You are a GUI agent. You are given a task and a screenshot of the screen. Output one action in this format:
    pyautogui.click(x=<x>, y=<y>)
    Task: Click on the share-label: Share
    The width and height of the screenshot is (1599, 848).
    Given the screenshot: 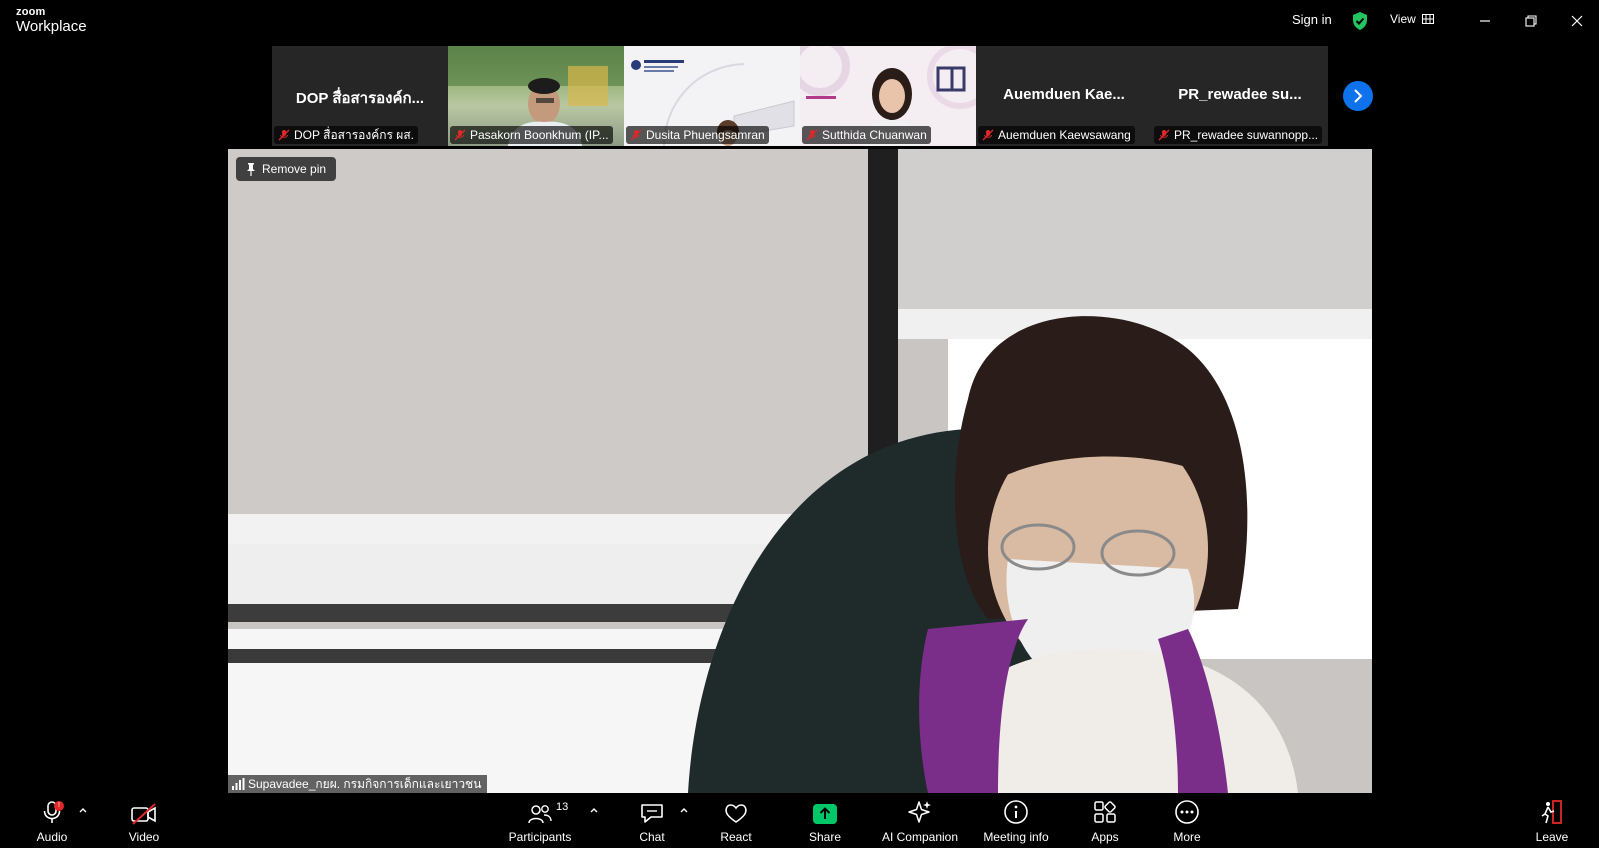 What is the action you would take?
    pyautogui.click(x=825, y=837)
    